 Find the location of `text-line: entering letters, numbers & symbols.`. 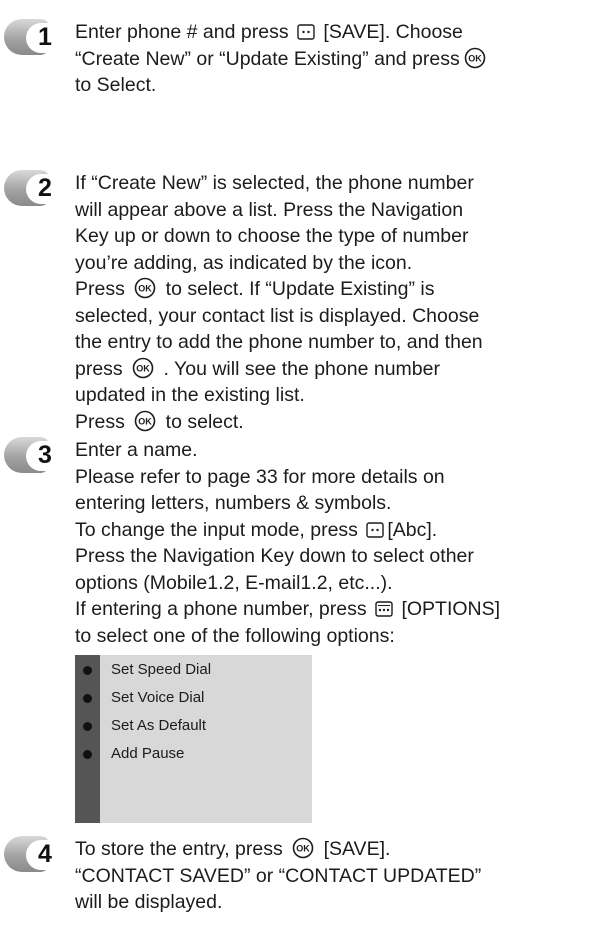

text-line: entering letters, numbers & symbols. is located at coordinates (335, 503).